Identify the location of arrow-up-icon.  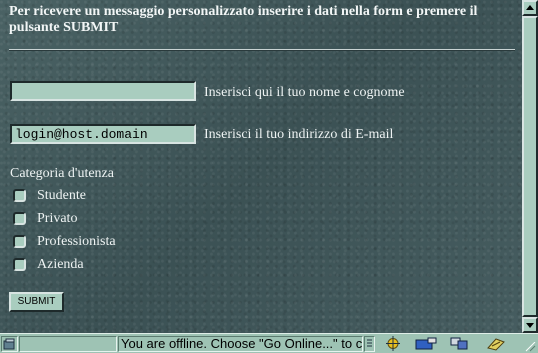
(530, 7).